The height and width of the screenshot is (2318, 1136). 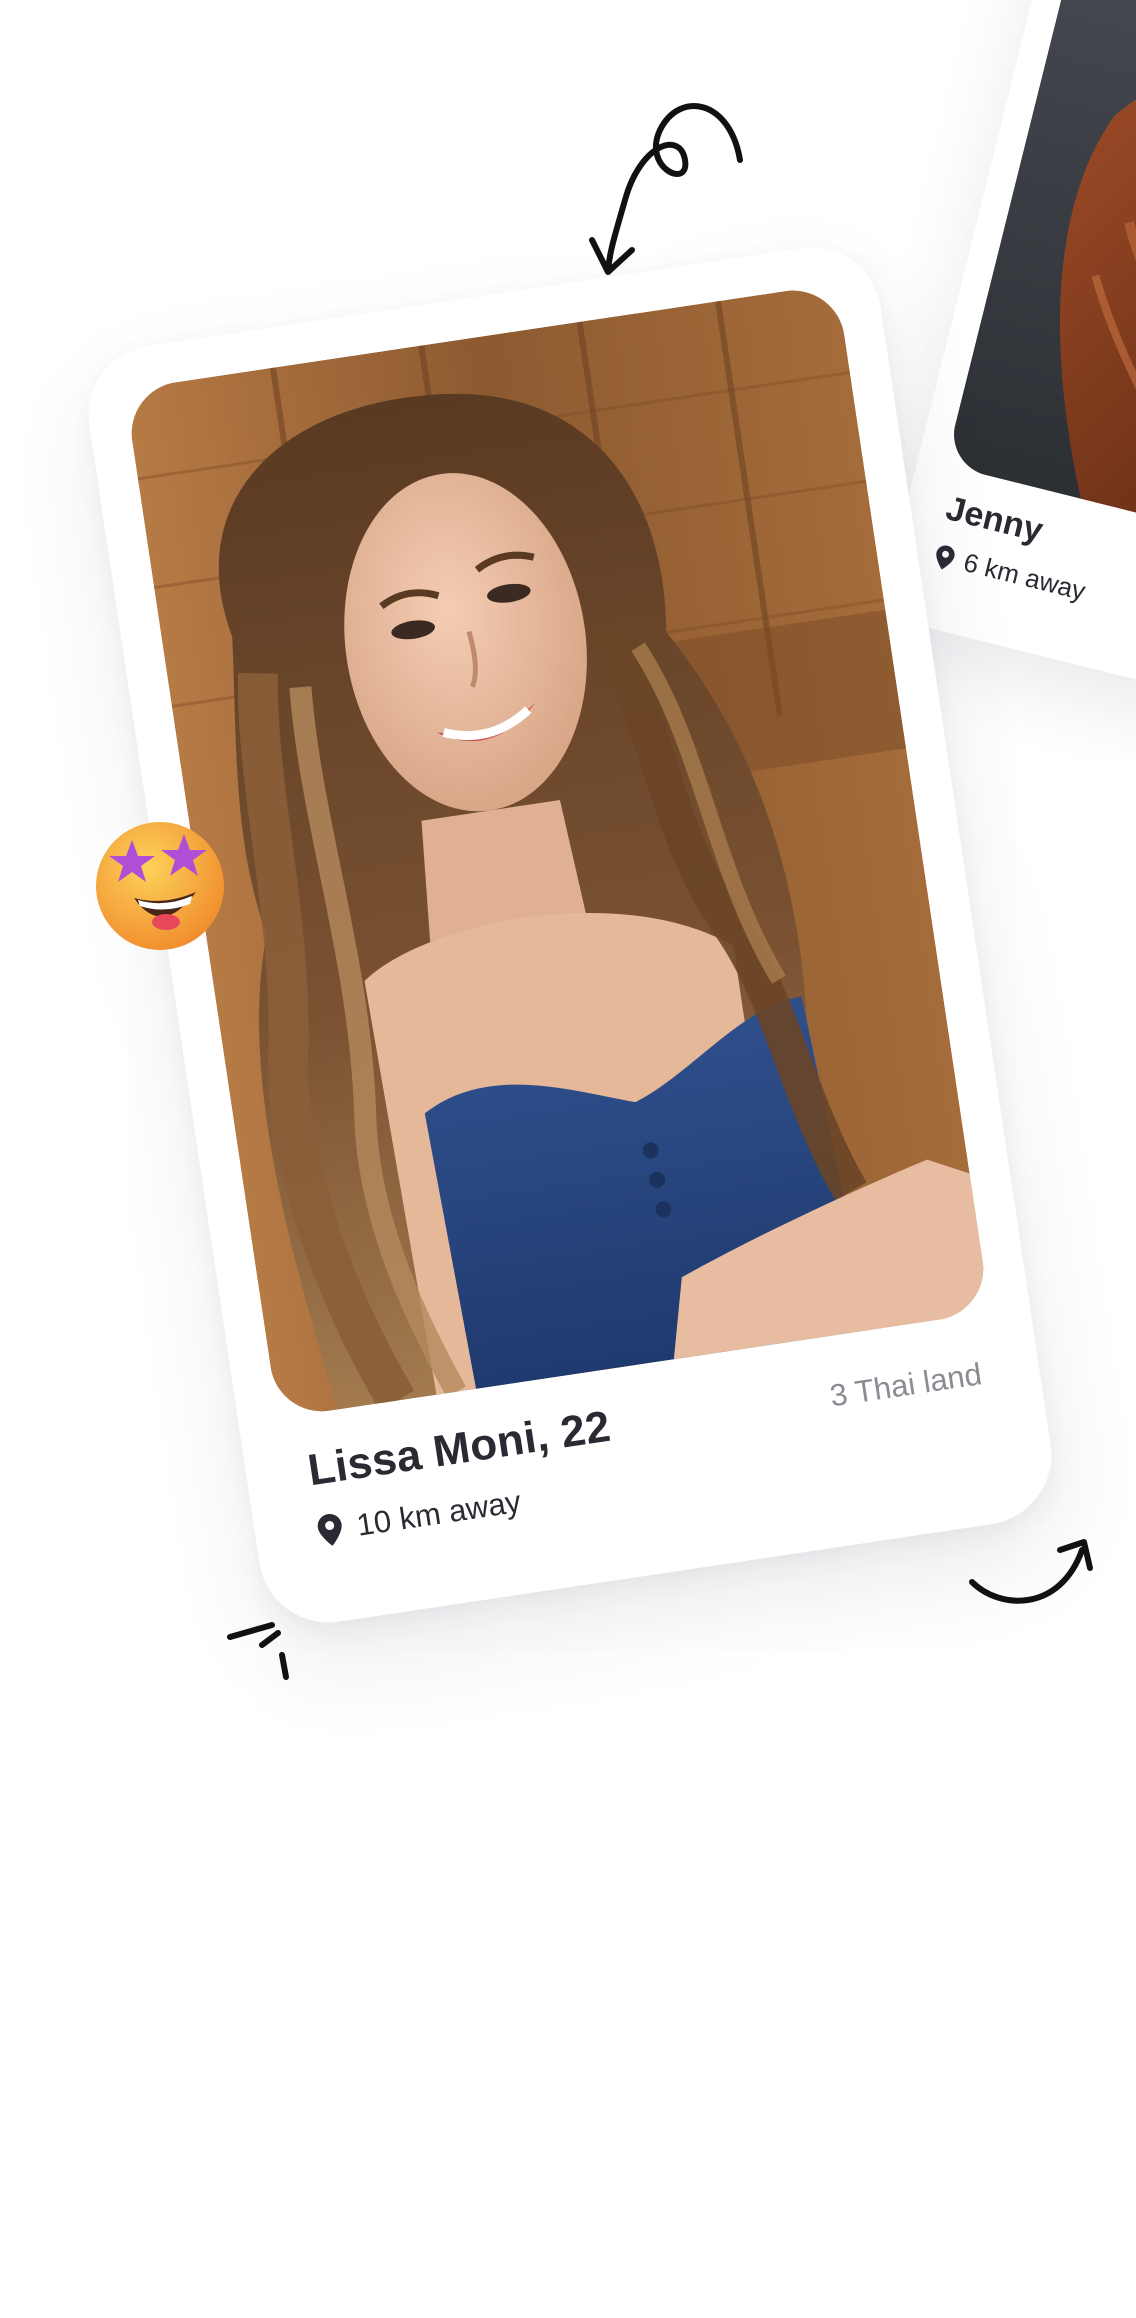 I want to click on doodle-curve-arrow-icon, so click(x=1031, y=1571).